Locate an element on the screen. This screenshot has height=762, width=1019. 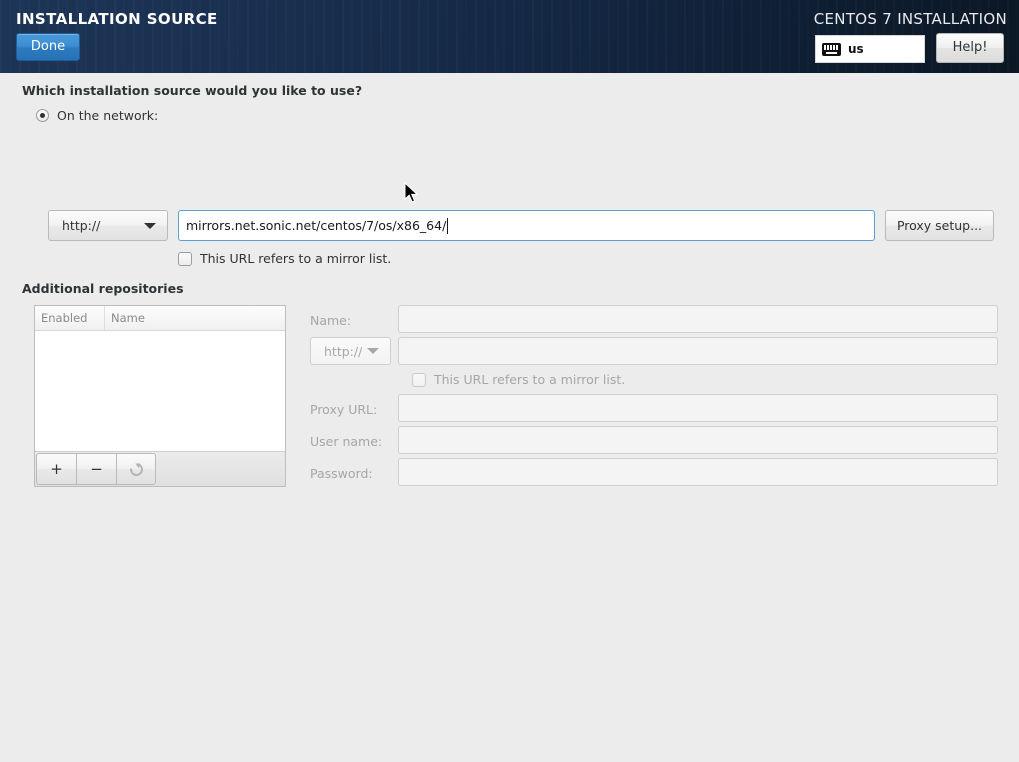
repo-toolbar: + − is located at coordinates (160, 468).